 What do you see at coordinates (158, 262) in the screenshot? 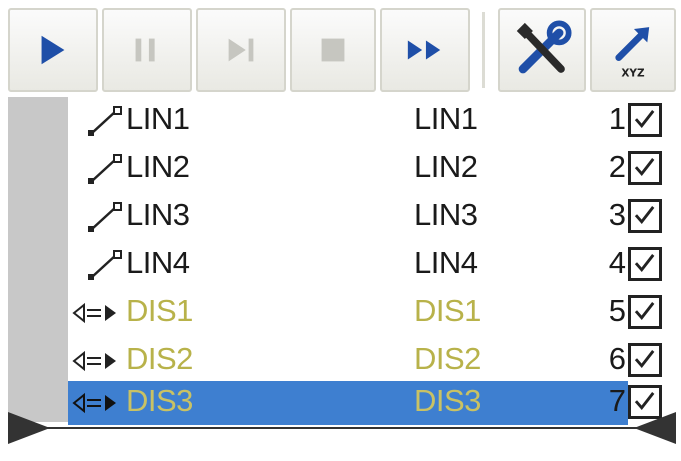
I see `row-name: LIN4` at bounding box center [158, 262].